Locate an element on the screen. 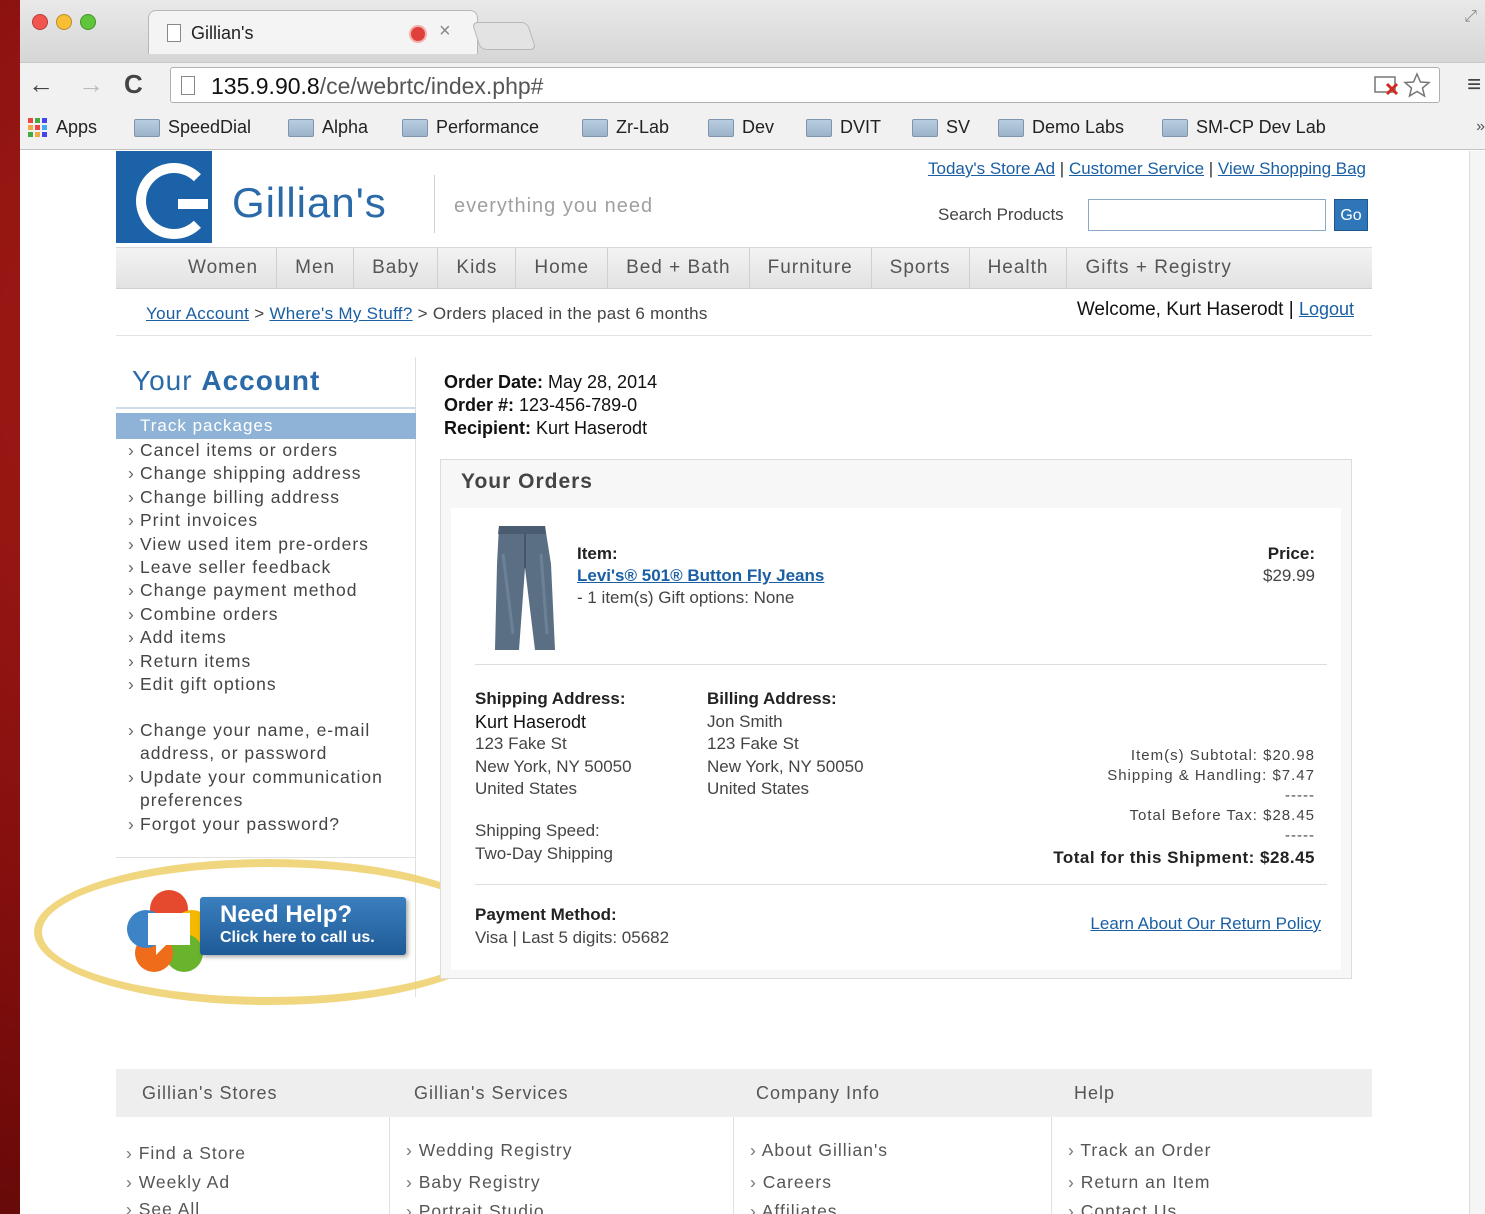 This screenshot has height=1214, width=1485. bookmark-folder: Performance is located at coordinates (470, 127).